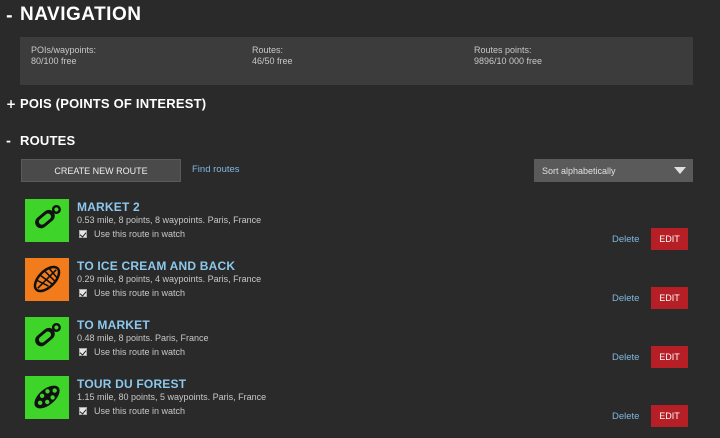  Describe the element at coordinates (131, 384) in the screenshot. I see `route-name: TOUR DU FOREST` at that location.